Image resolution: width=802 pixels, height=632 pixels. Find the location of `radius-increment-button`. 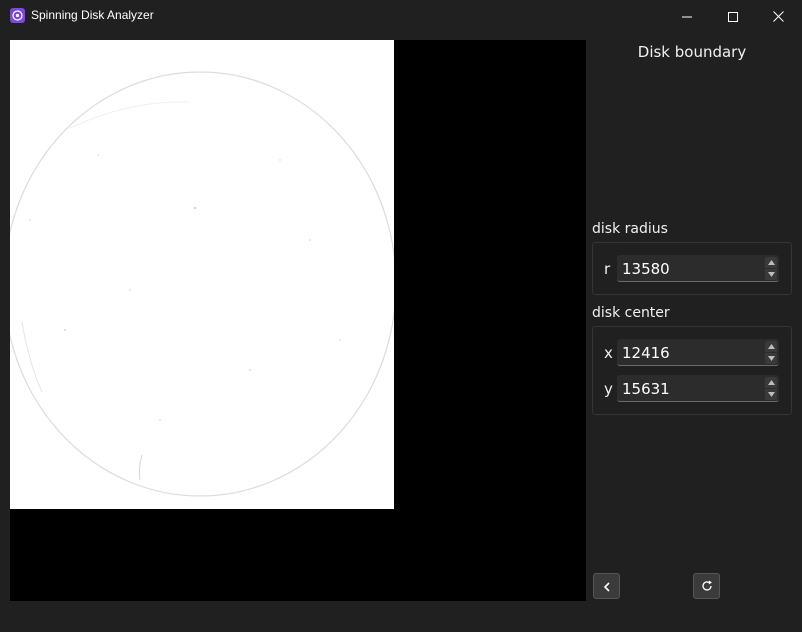

radius-increment-button is located at coordinates (771, 262).